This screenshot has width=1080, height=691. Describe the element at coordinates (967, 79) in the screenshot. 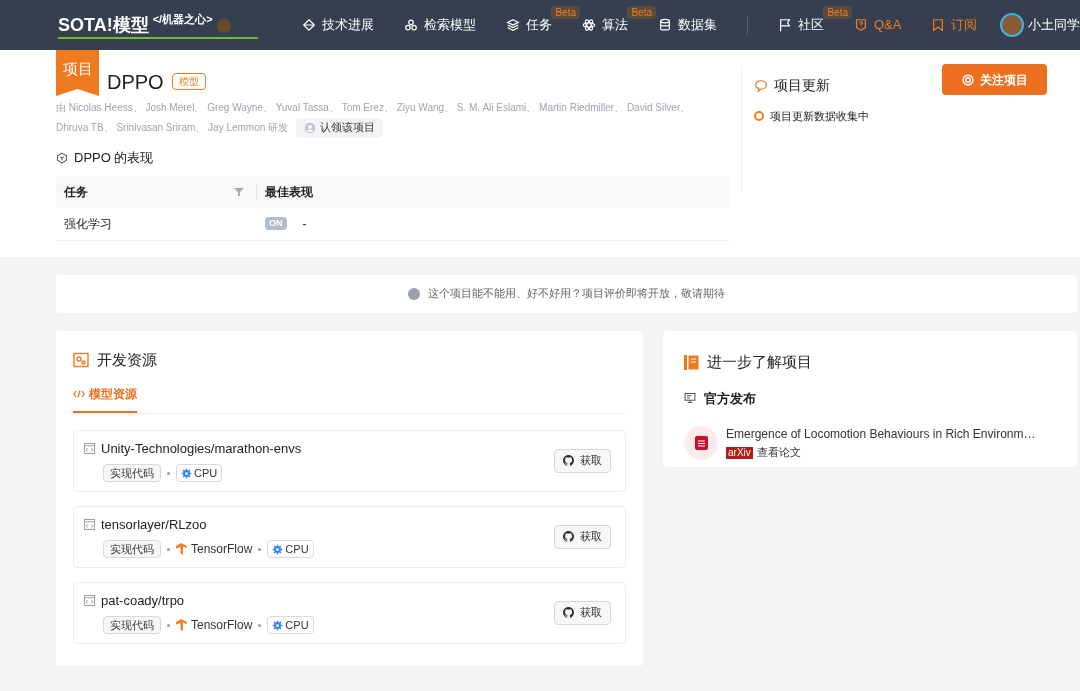

I see `target-icon` at that location.